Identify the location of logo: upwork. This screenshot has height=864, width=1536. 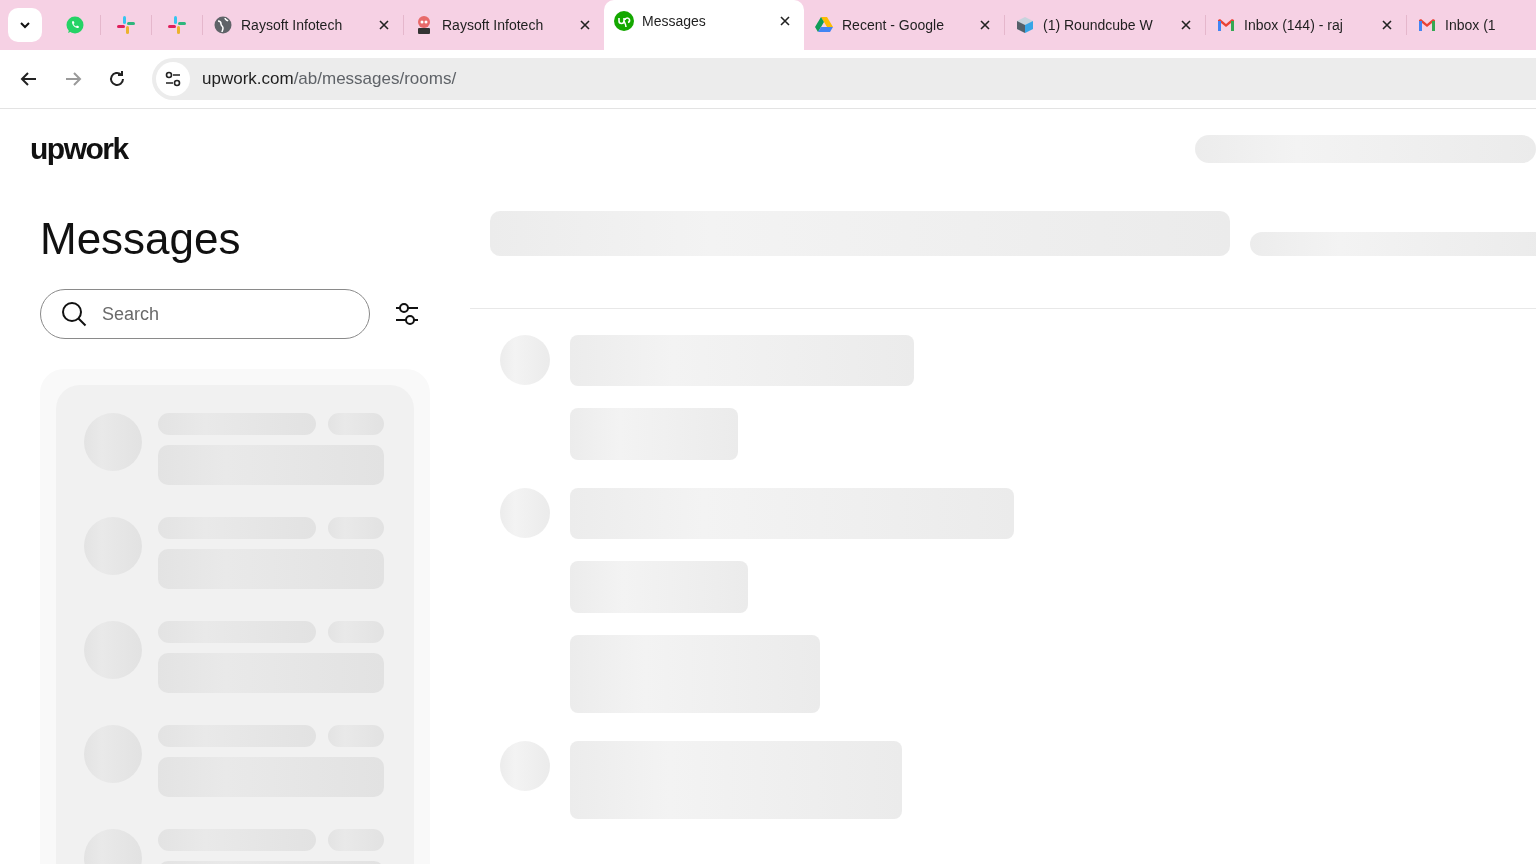
(79, 149).